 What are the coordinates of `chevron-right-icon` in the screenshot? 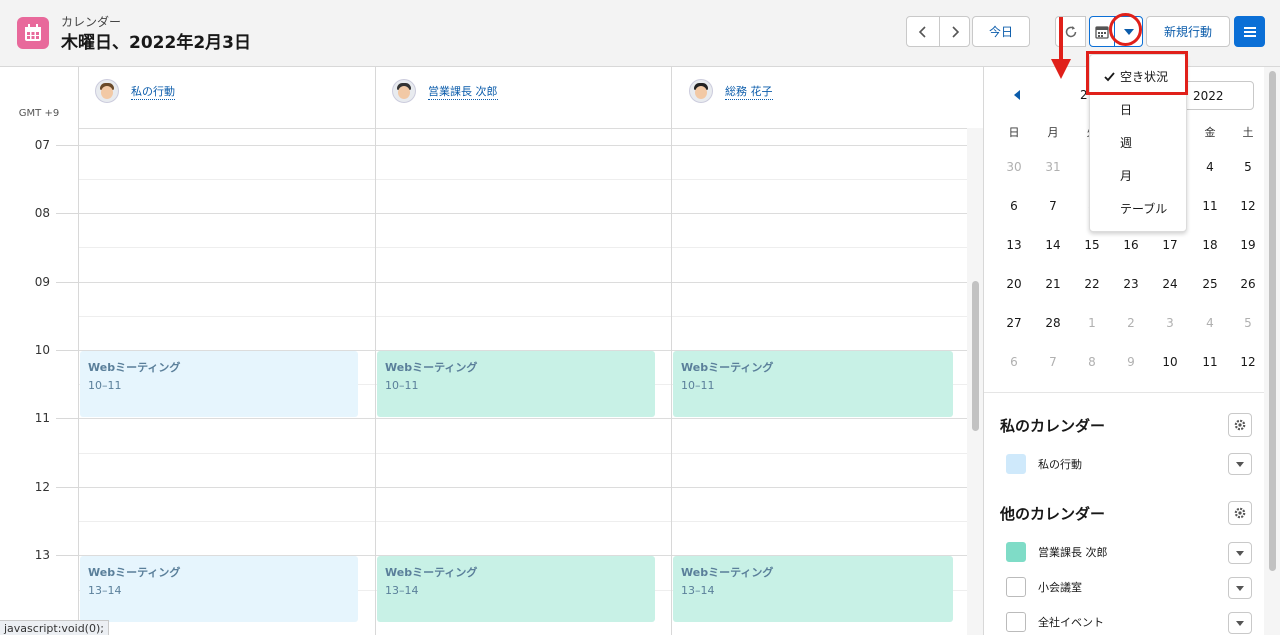 It's located at (955, 31).